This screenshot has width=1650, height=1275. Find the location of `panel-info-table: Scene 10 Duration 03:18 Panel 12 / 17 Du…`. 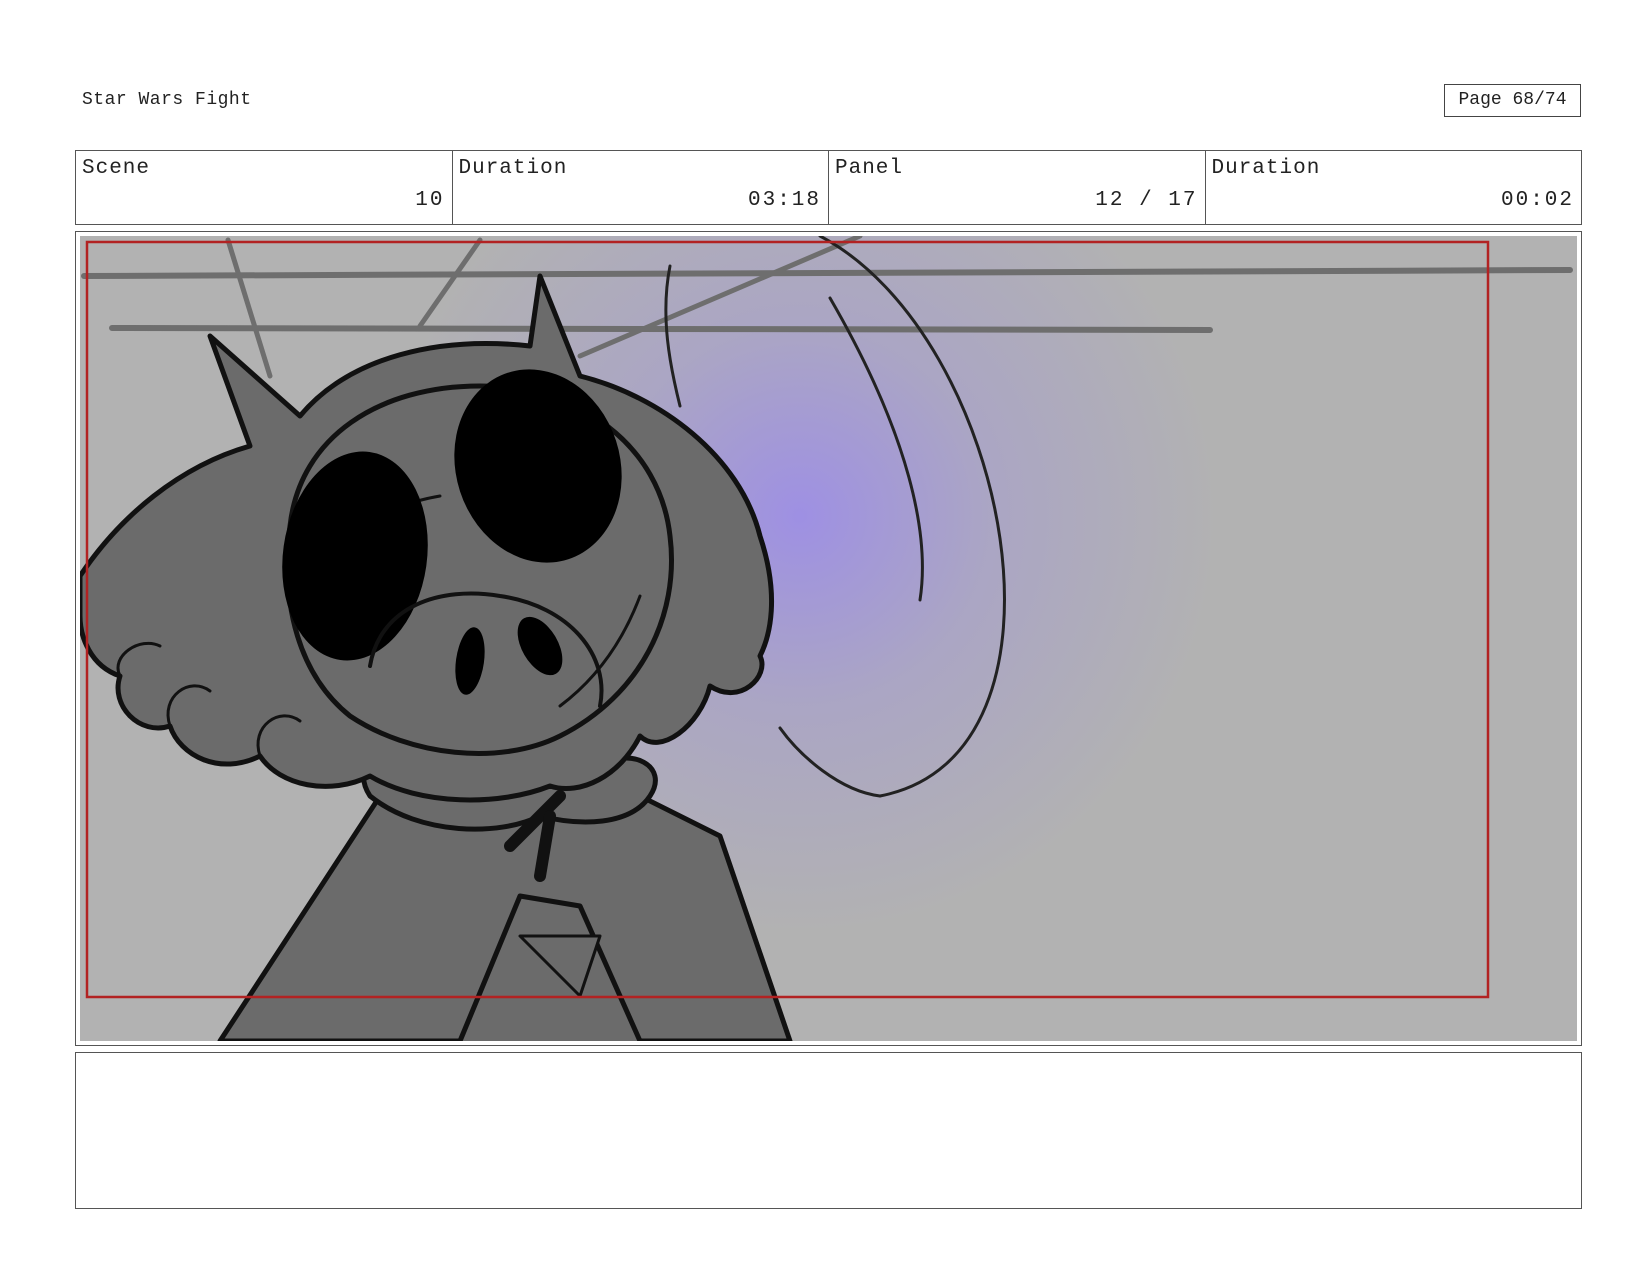

panel-info-table: Scene 10 Duration 03:18 Panel 12 / 17 Du… is located at coordinates (828, 187).